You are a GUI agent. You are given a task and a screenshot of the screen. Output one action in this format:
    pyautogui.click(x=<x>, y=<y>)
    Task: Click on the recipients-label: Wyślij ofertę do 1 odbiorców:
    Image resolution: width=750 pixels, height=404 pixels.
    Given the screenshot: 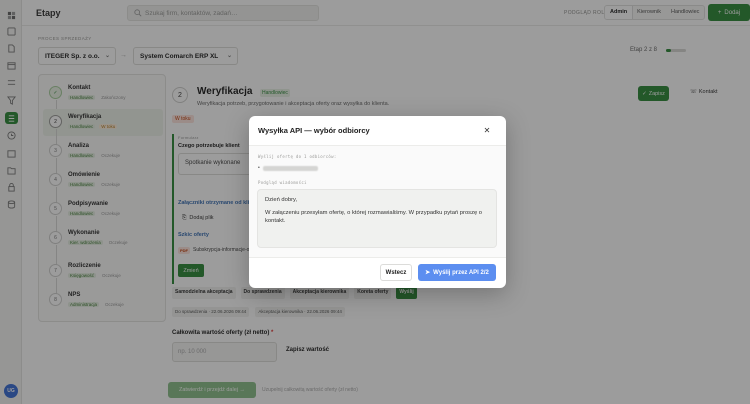 What is the action you would take?
    pyautogui.click(x=297, y=156)
    